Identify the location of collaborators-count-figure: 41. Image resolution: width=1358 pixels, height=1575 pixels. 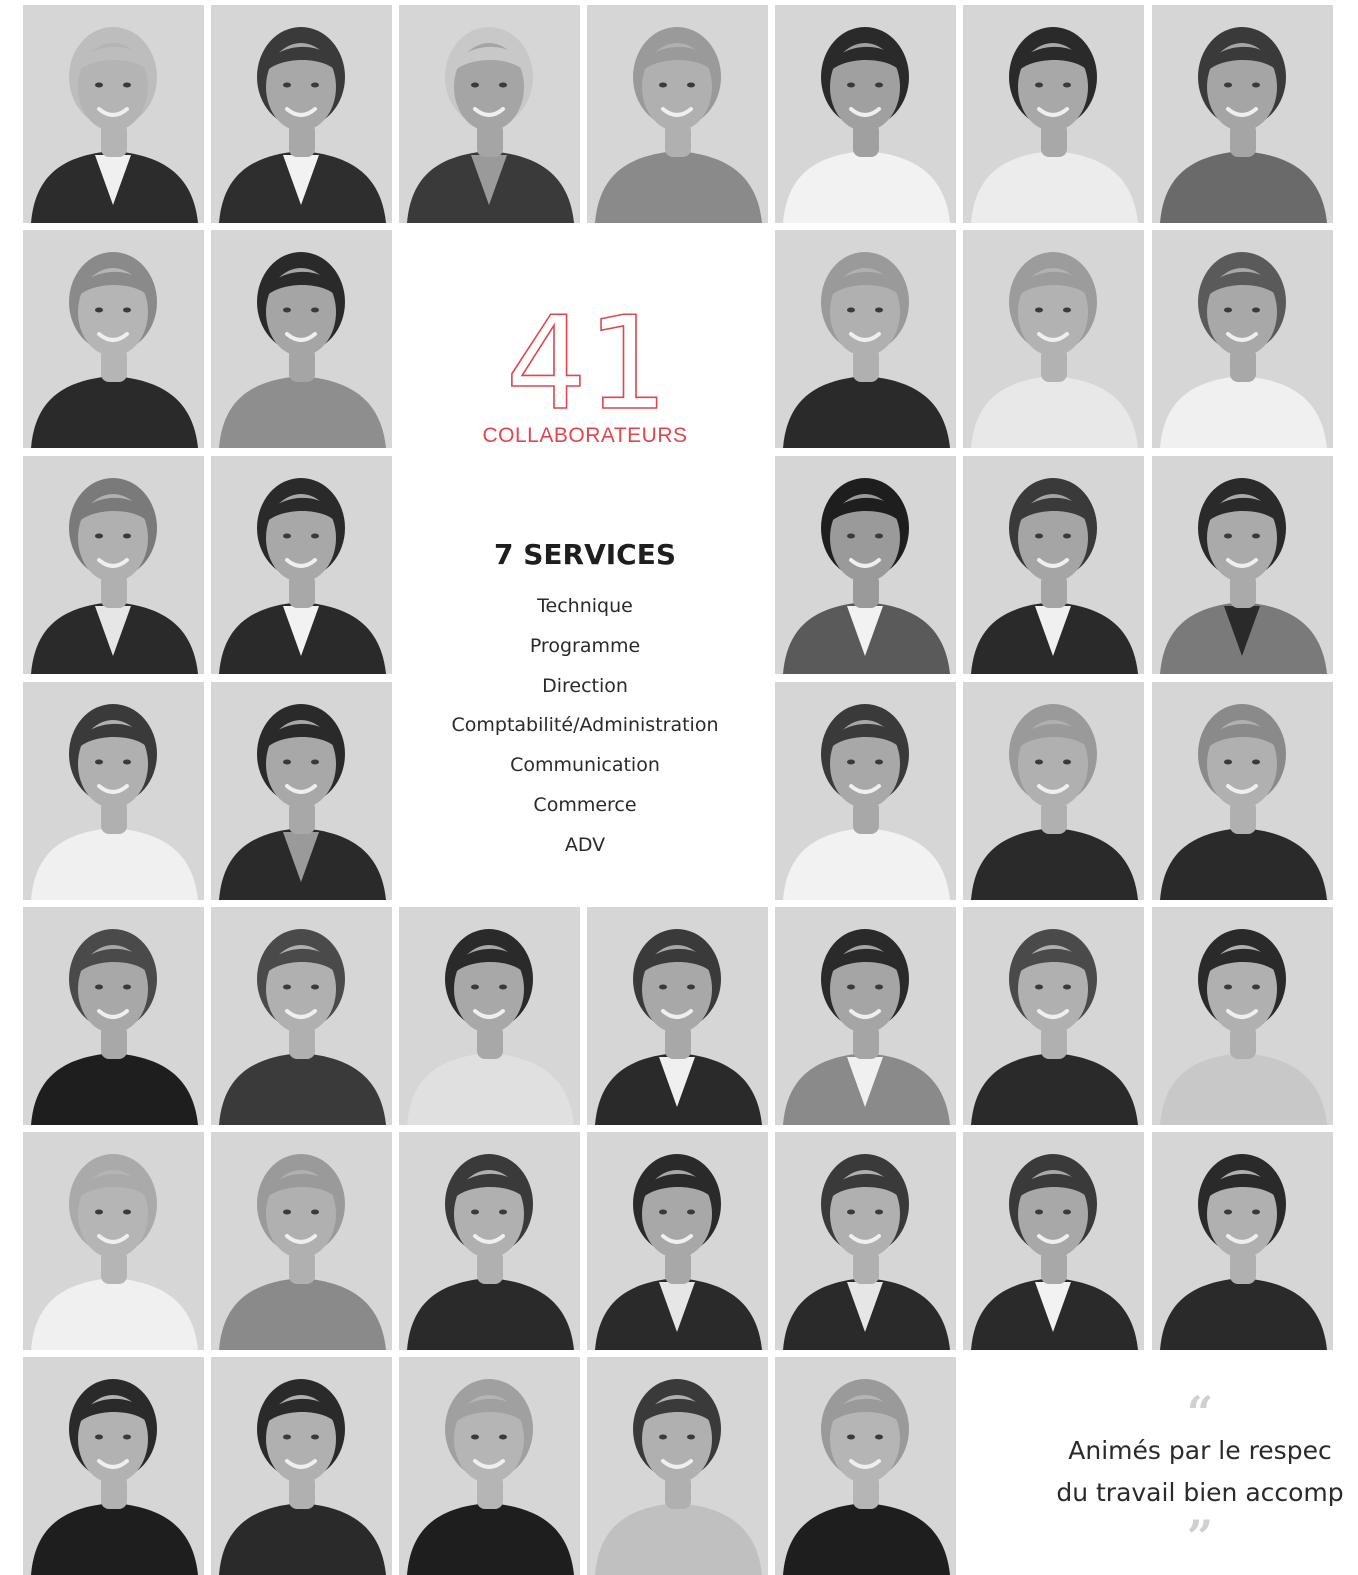
(587, 364).